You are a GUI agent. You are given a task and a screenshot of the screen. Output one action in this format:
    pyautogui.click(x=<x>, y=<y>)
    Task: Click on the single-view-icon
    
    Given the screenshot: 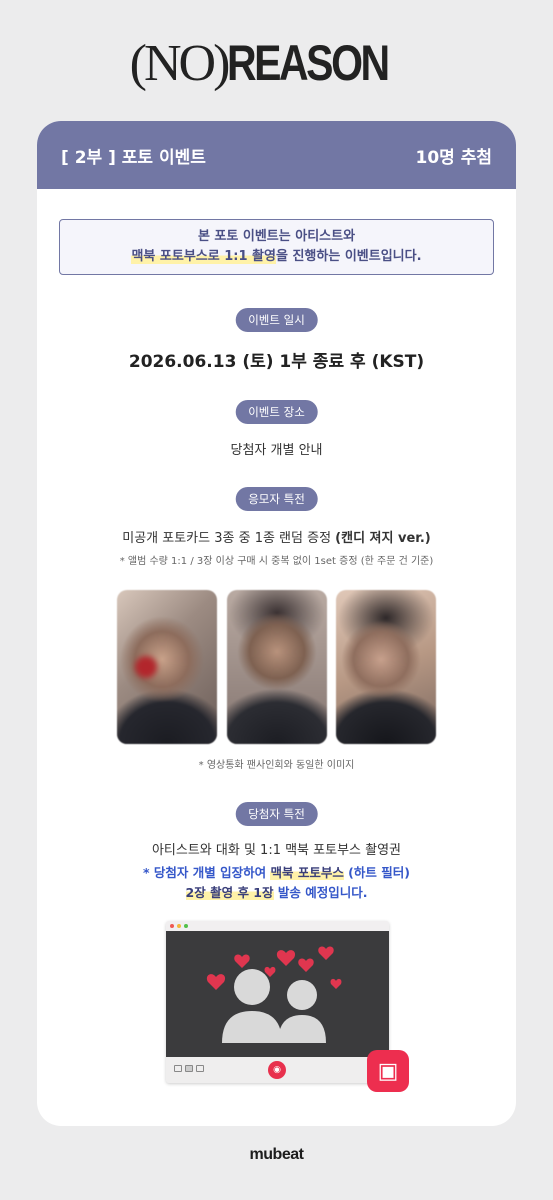 What is the action you would take?
    pyautogui.click(x=189, y=1068)
    